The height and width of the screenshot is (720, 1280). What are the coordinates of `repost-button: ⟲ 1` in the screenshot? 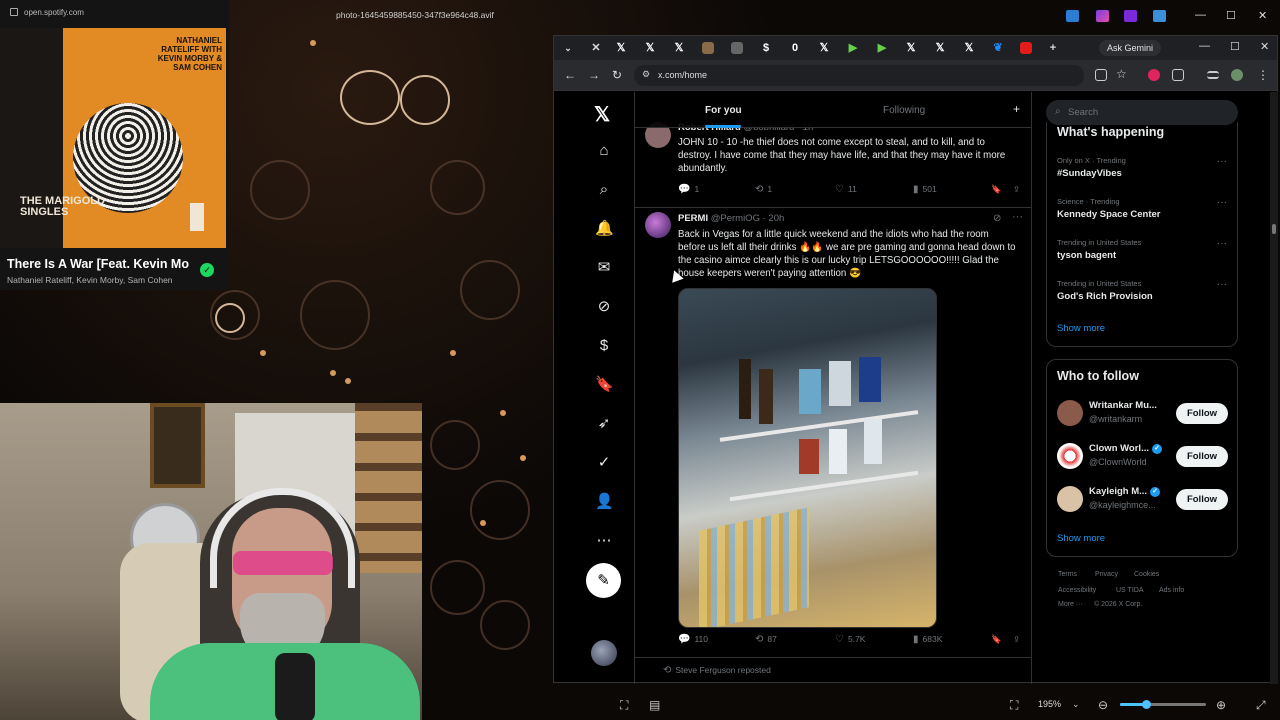 It's located at (763, 189).